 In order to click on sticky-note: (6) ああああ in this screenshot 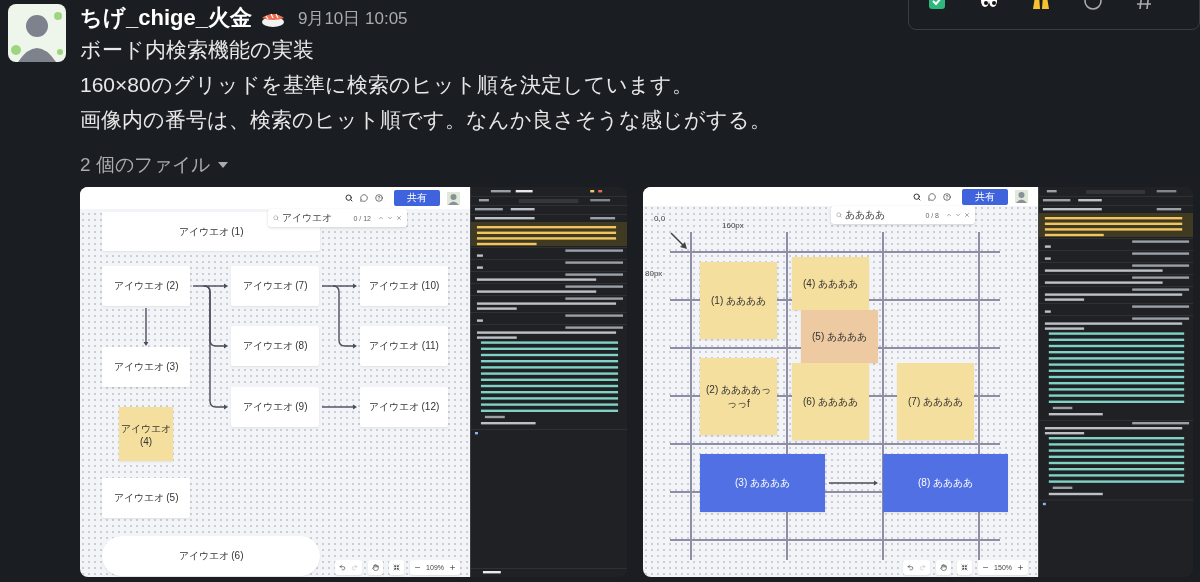, I will do `click(830, 401)`.